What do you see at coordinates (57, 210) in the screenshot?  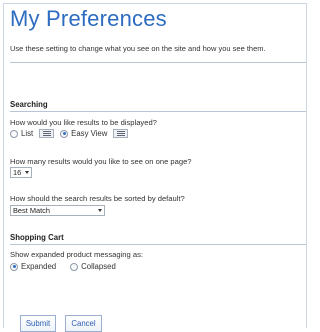 I see `sort-select: Best Match` at bounding box center [57, 210].